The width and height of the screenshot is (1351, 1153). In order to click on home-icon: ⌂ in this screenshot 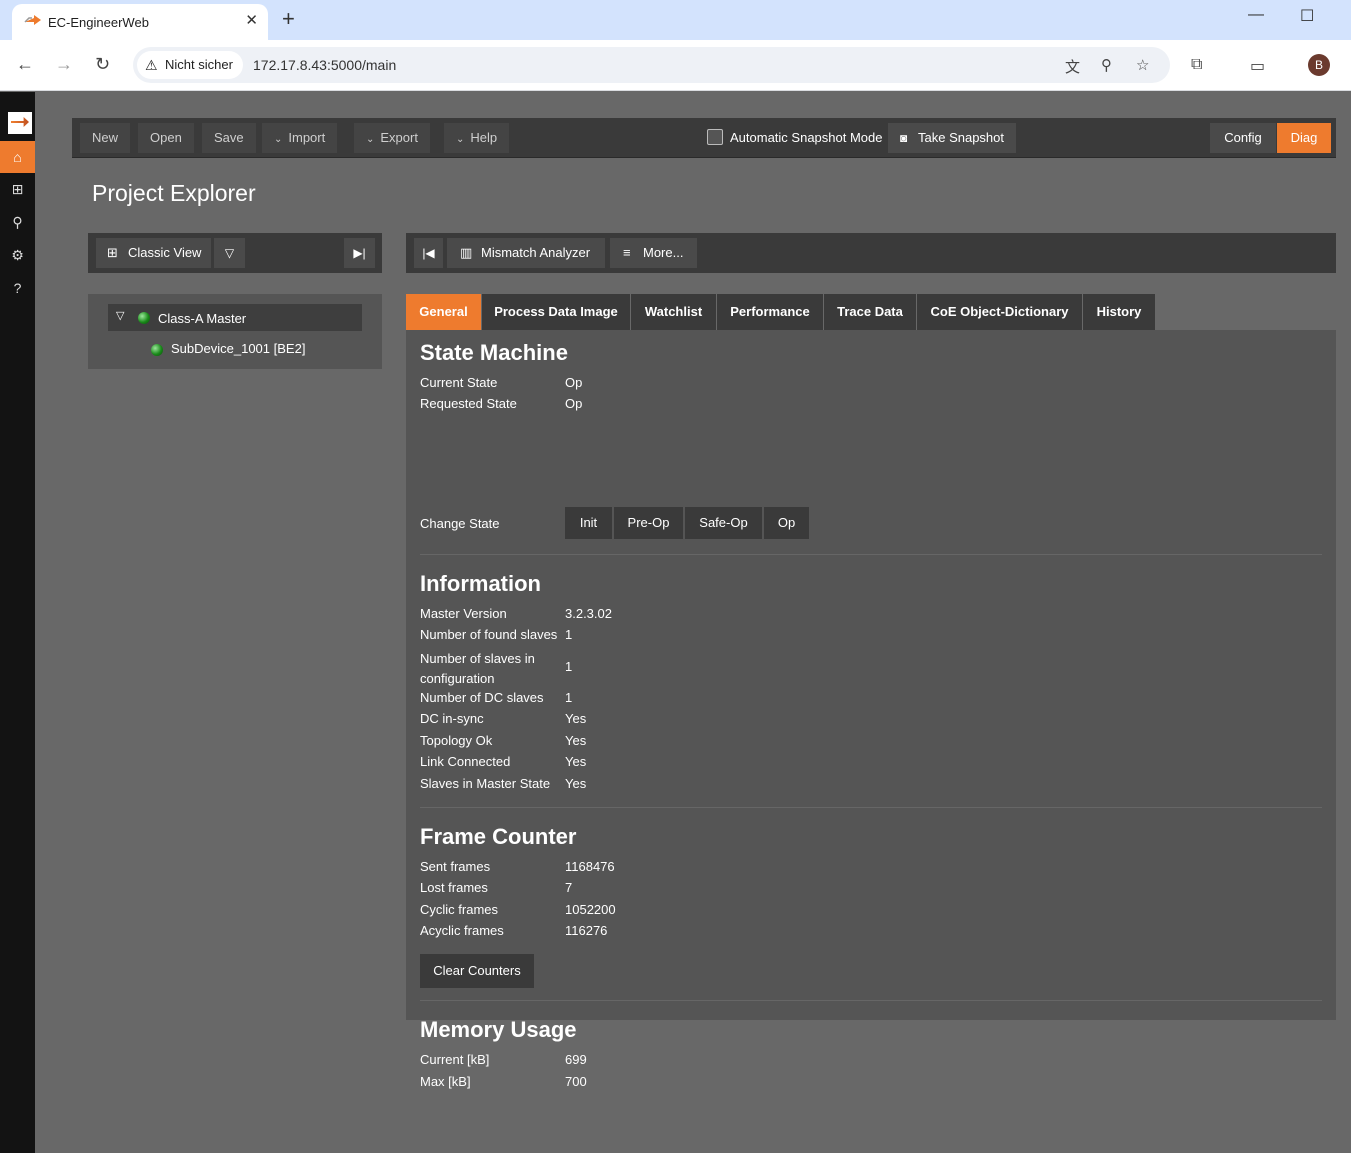, I will do `click(17, 157)`.